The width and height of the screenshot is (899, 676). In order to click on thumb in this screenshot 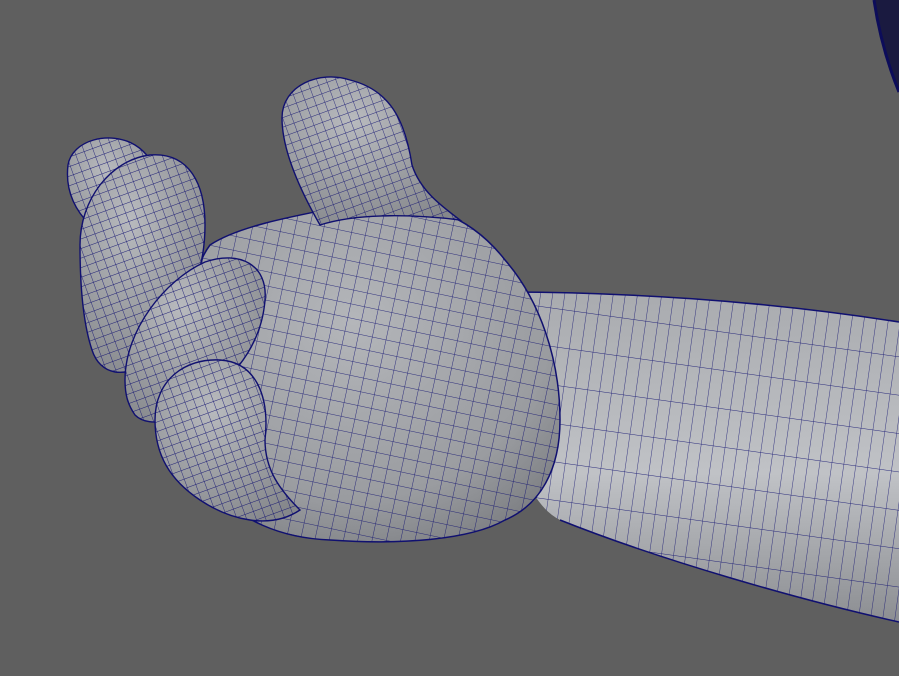, I will do `click(372, 151)`.